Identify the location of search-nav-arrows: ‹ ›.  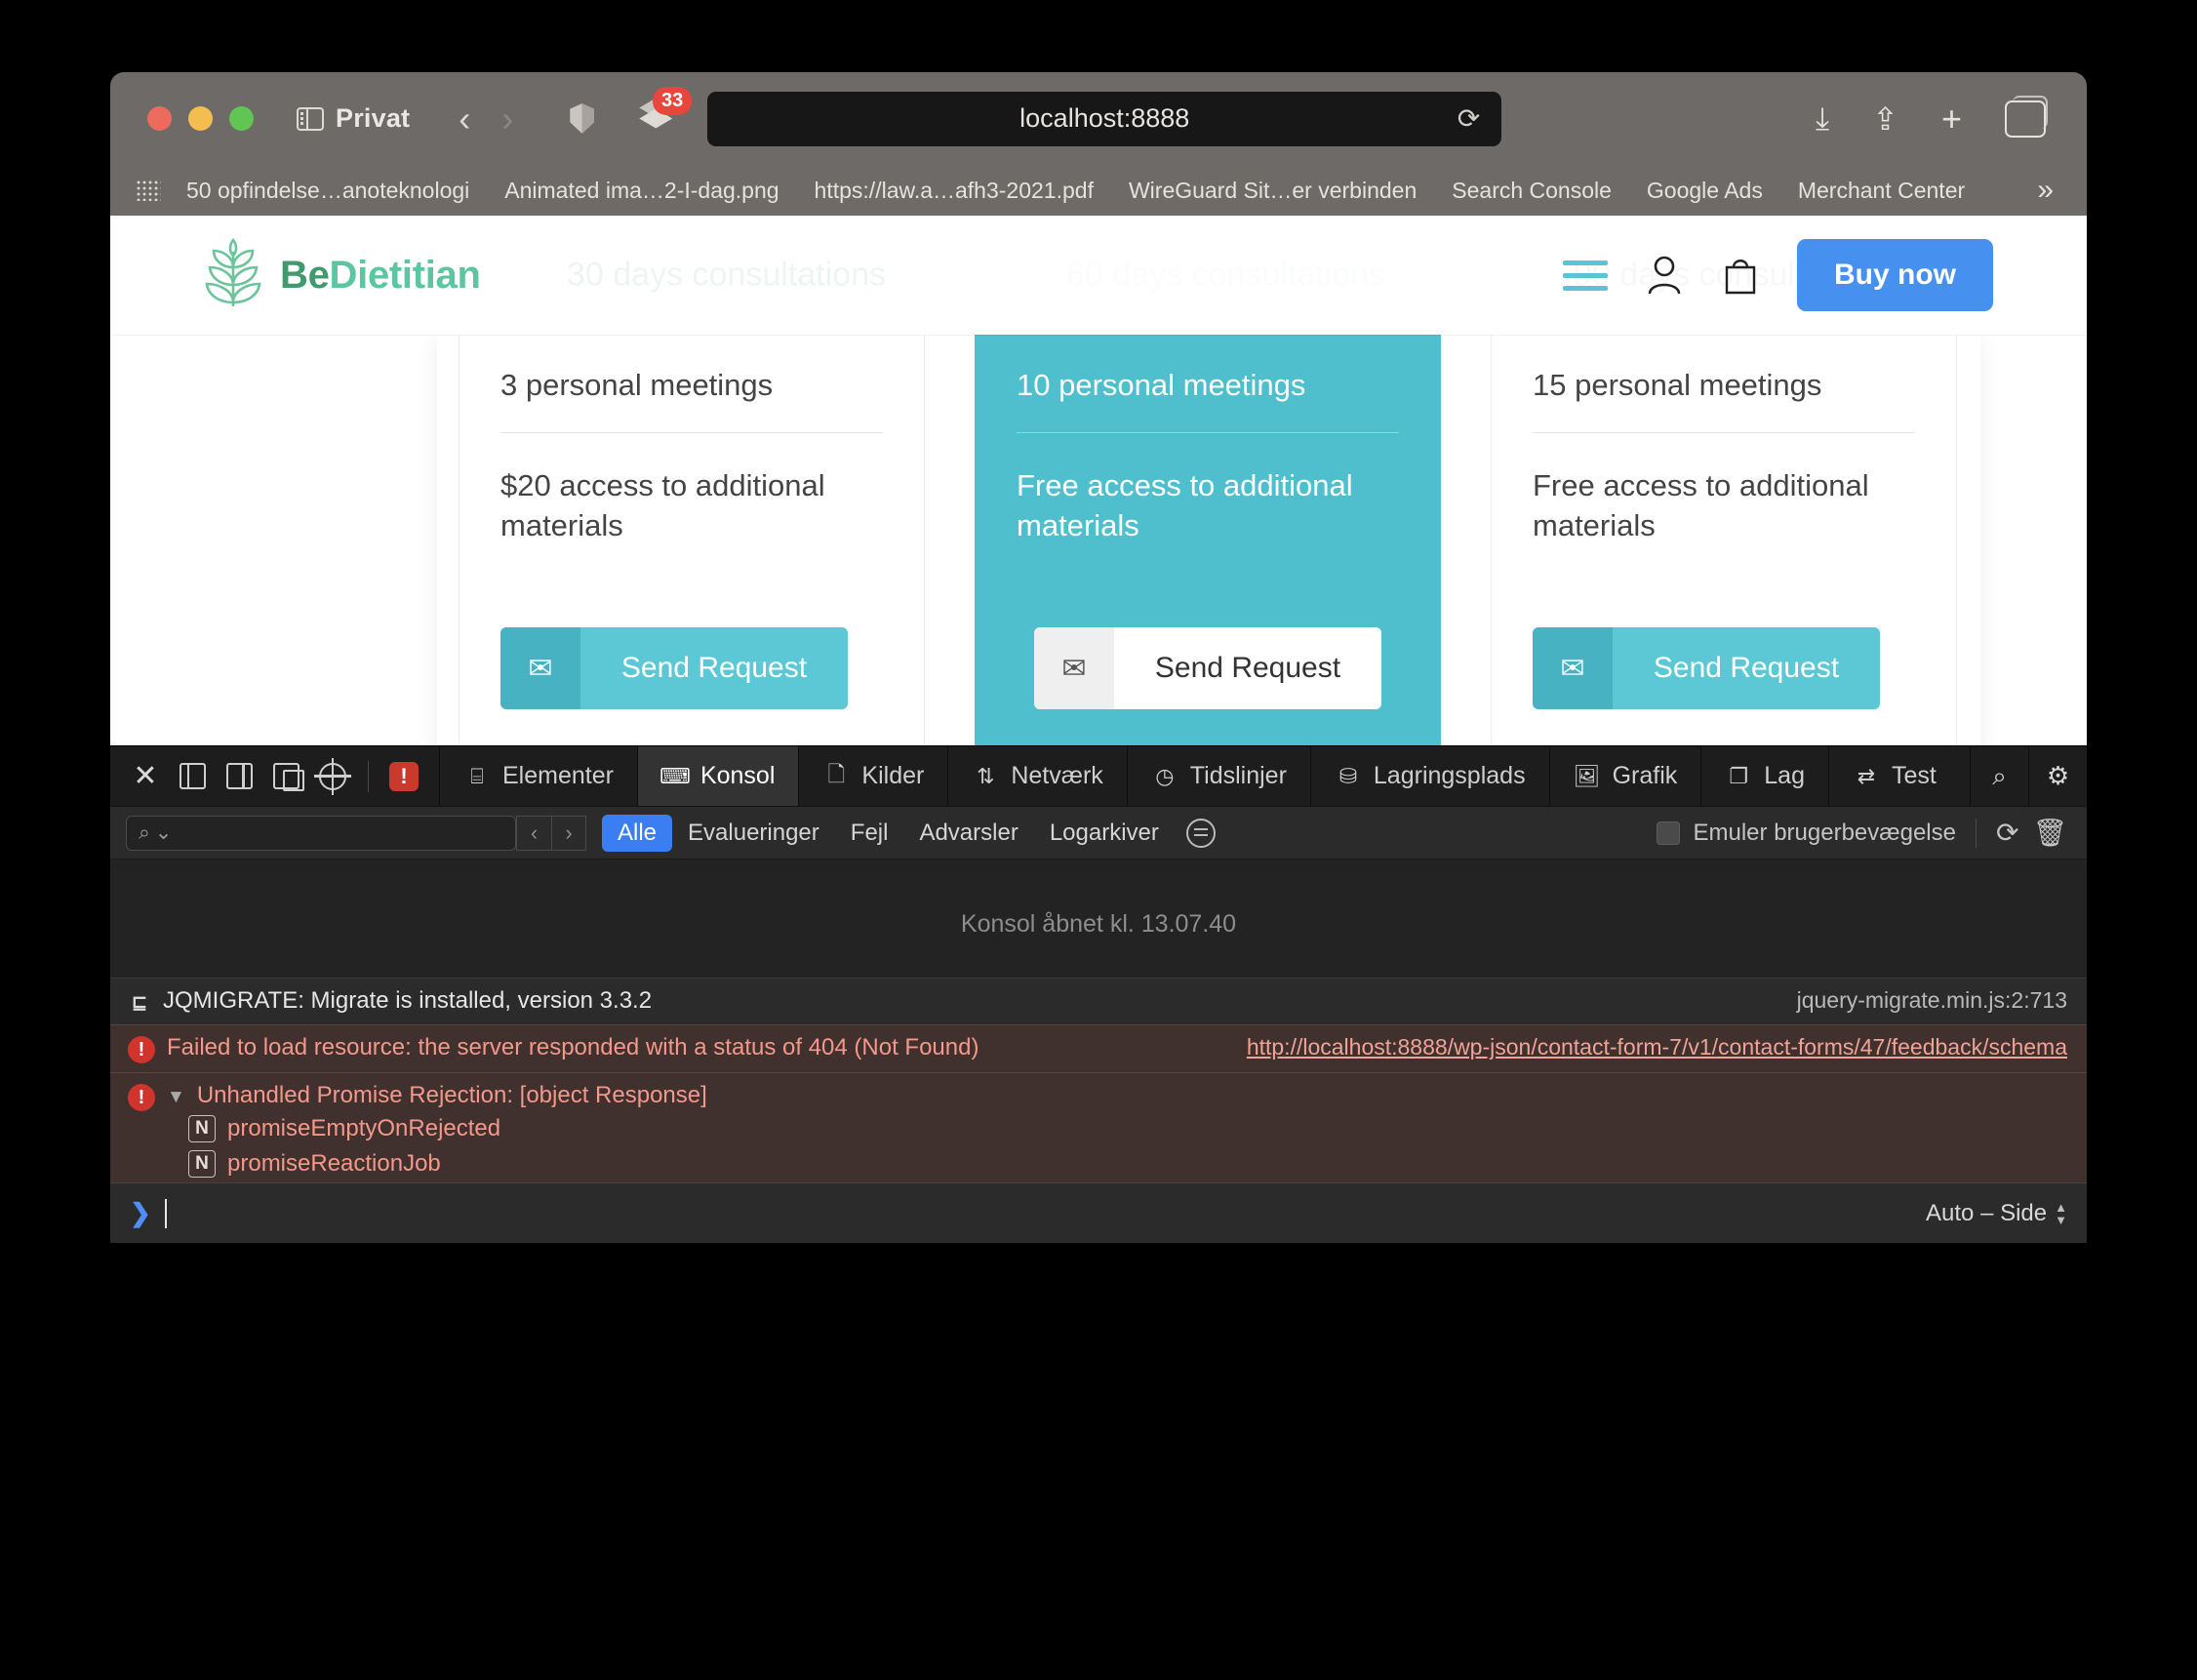
(551, 833).